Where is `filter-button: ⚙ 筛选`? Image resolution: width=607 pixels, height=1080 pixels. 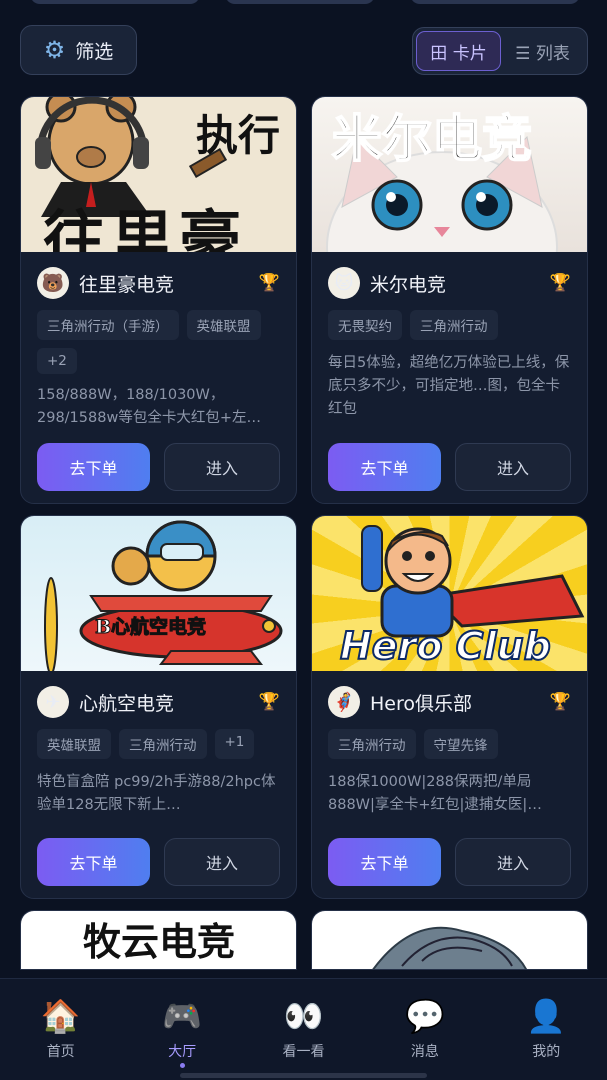
filter-button: ⚙ 筛选 is located at coordinates (78, 50).